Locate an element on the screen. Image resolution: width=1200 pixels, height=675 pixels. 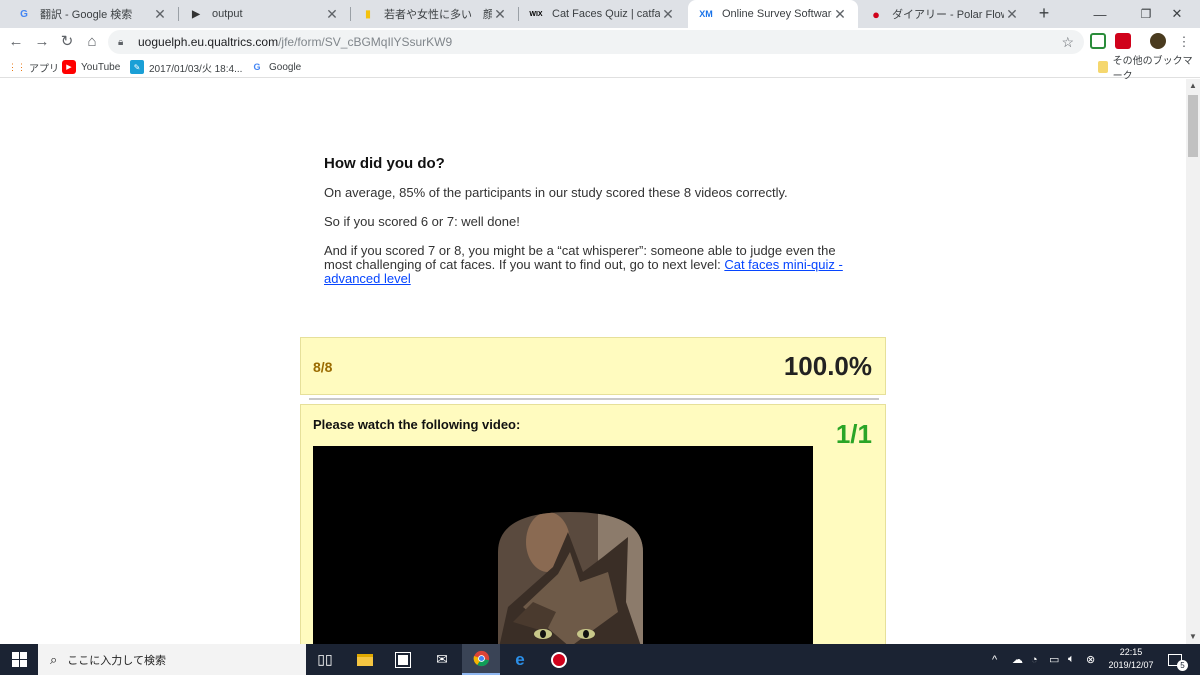
polar-flow-icon is located at coordinates (559, 659).